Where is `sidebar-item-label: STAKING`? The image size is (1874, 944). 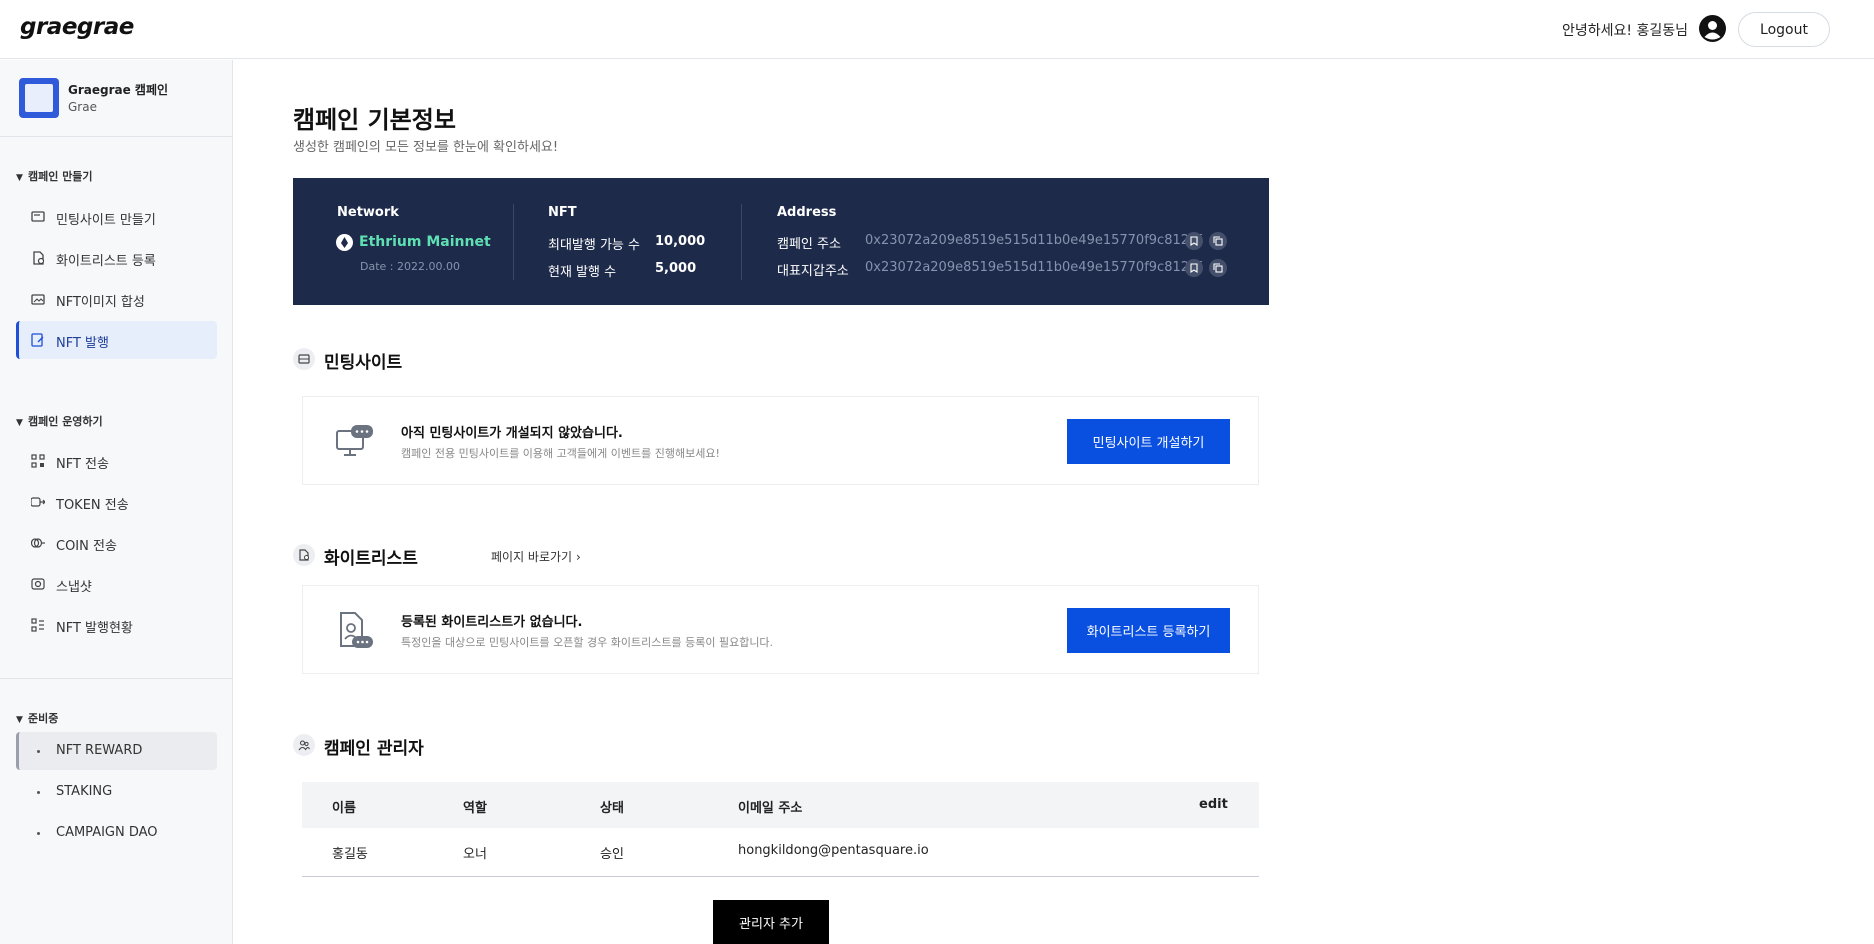
sidebar-item-label: STAKING is located at coordinates (84, 791).